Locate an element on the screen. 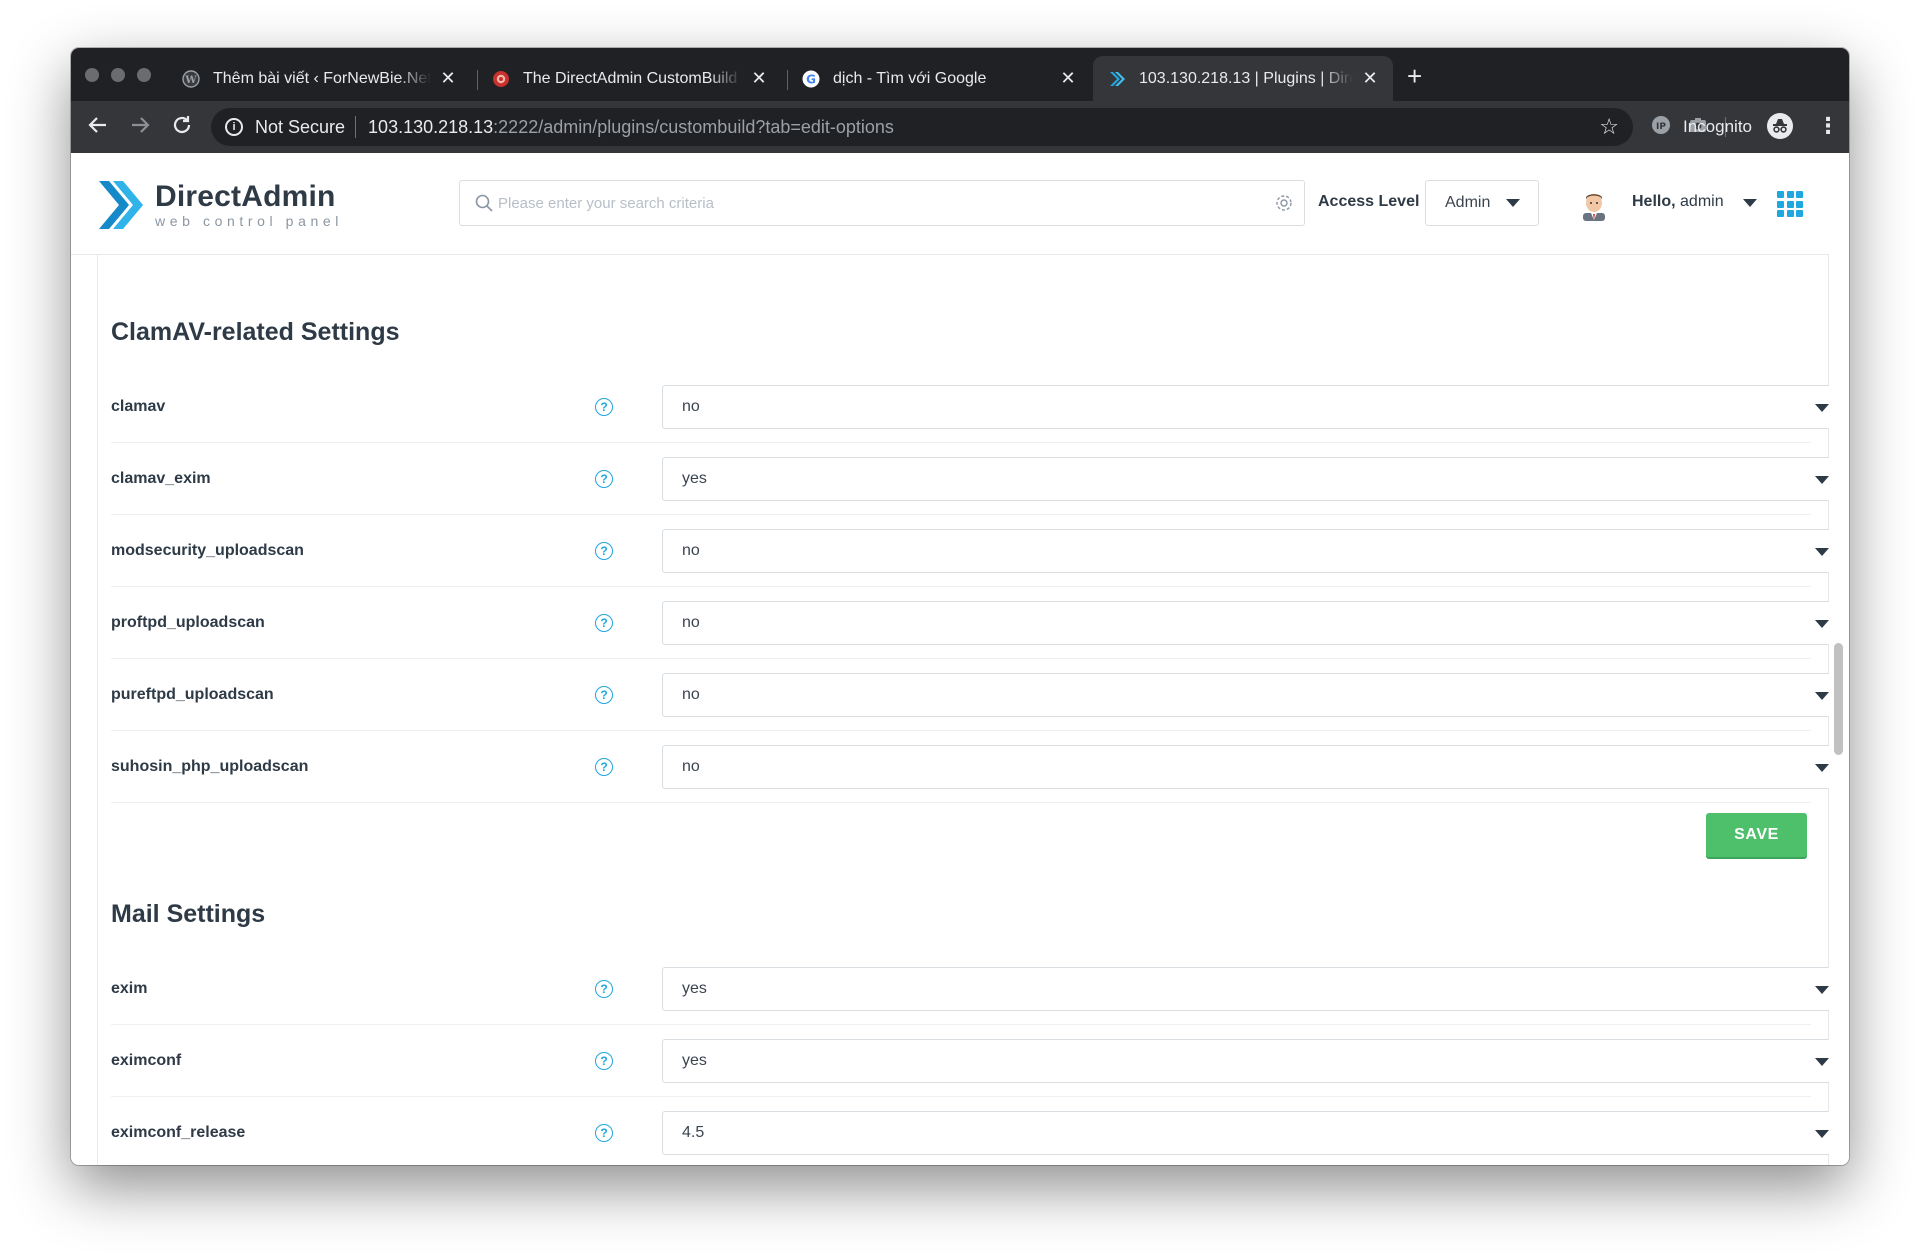 The width and height of the screenshot is (1920, 1260). extension-icon: IP is located at coordinates (1661, 127).